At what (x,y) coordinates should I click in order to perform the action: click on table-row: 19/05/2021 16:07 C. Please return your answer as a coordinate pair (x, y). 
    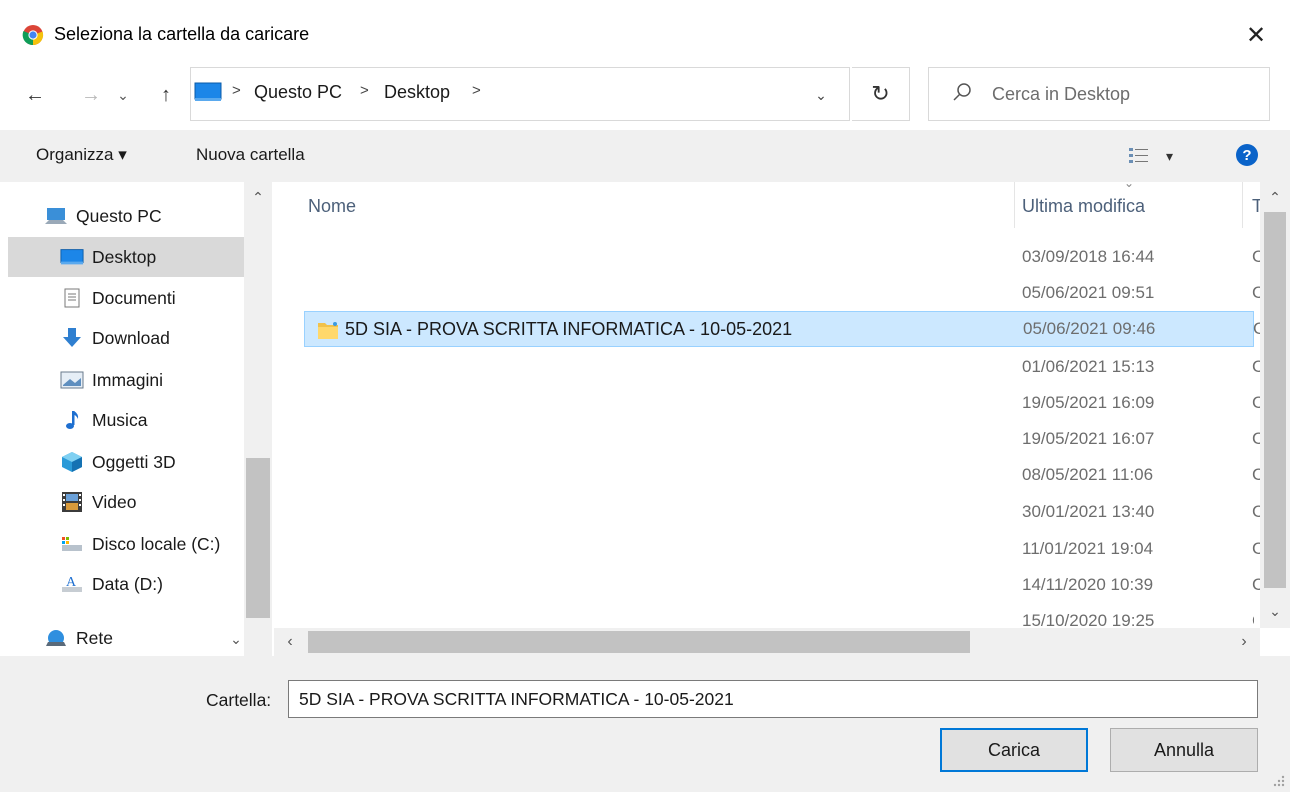
    Looking at the image, I should click on (784, 440).